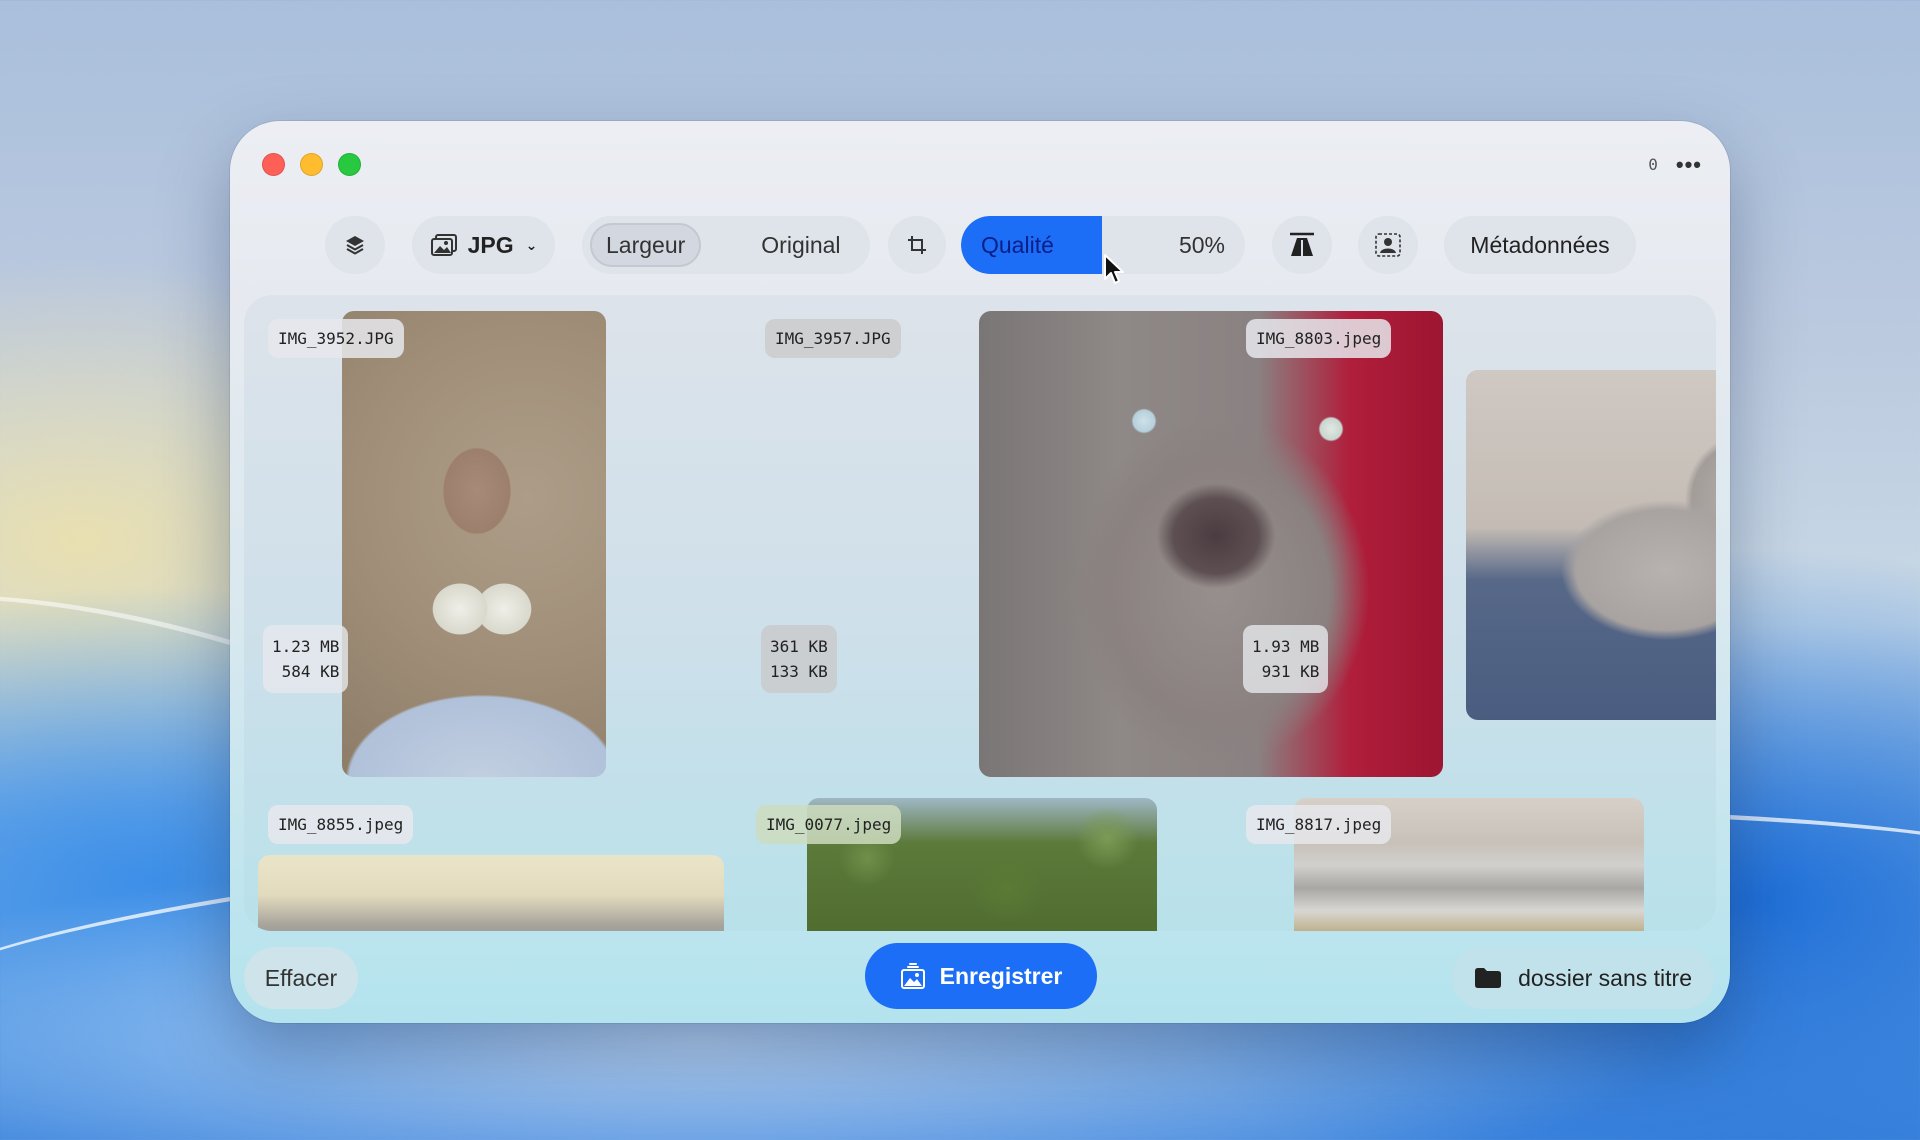  I want to click on perspective-icon, so click(1302, 244).